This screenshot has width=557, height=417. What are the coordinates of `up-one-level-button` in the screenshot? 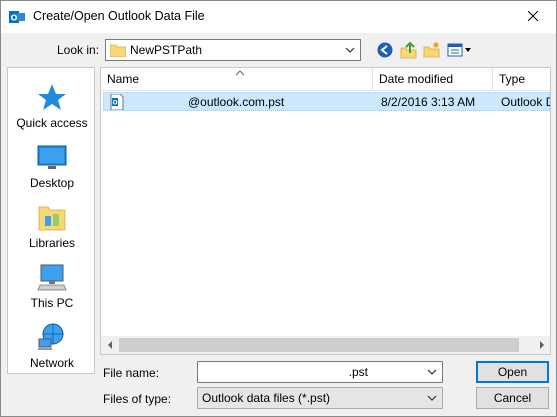 It's located at (409, 50).